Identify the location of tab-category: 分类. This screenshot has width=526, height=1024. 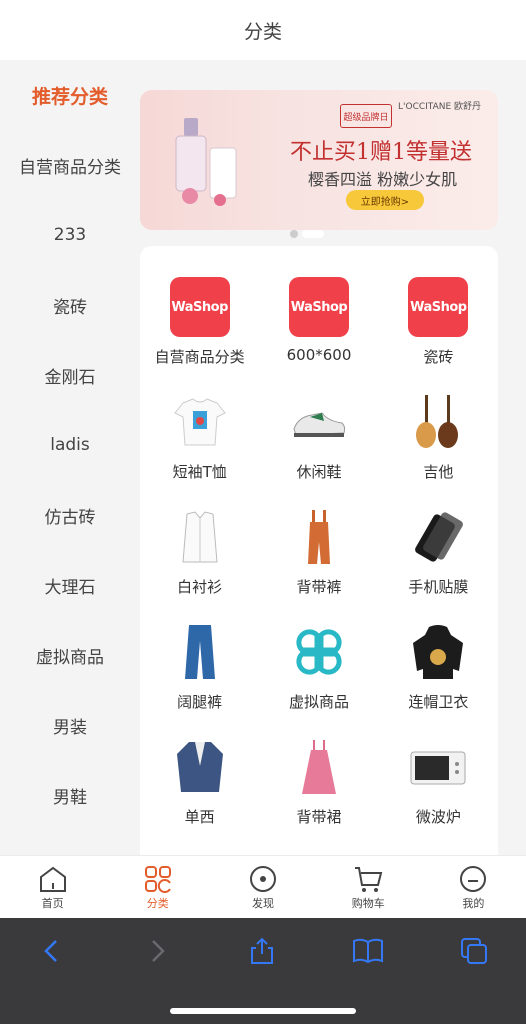
(157, 887).